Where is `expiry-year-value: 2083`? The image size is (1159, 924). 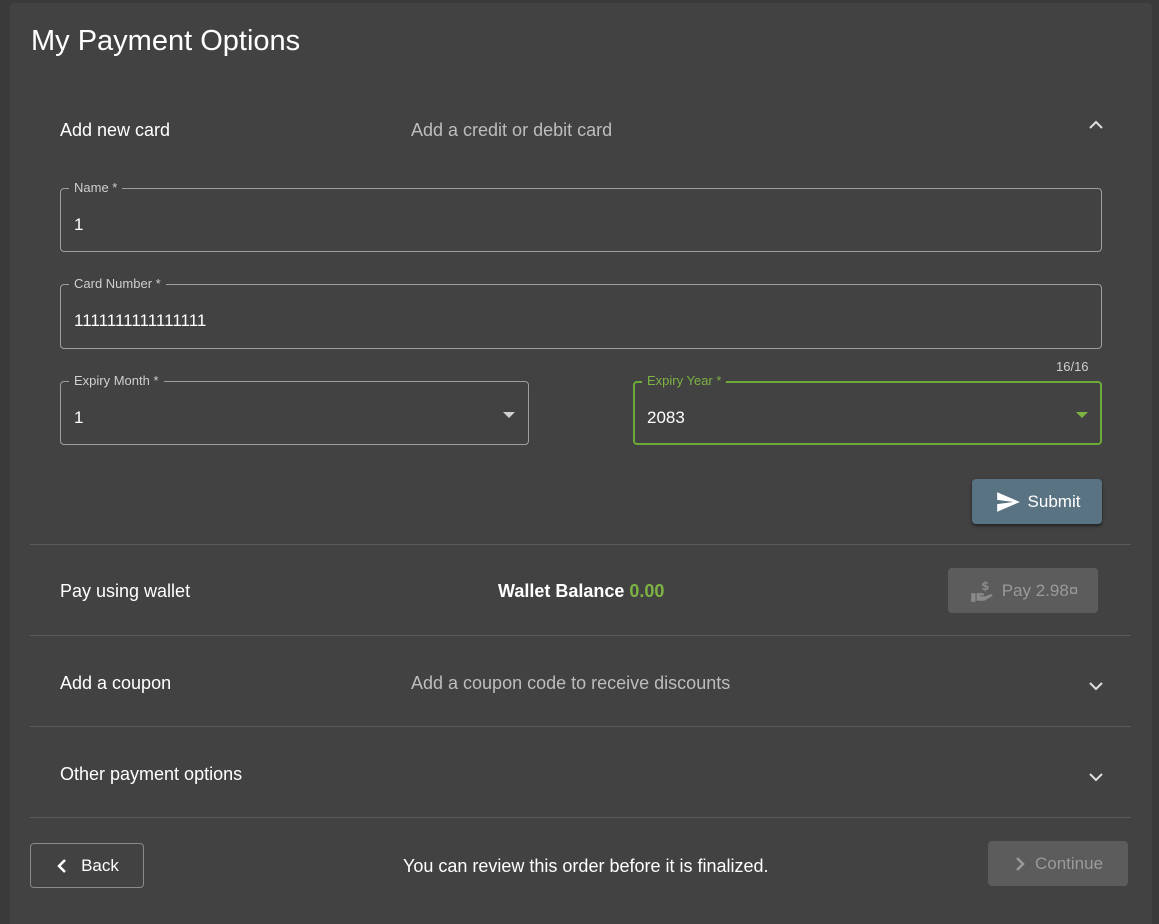
expiry-year-value: 2083 is located at coordinates (666, 417).